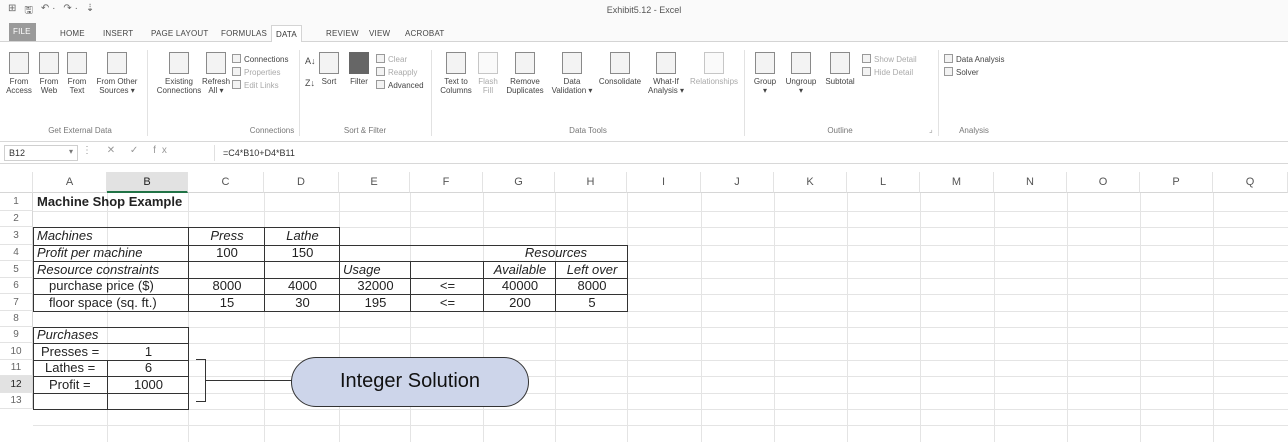  What do you see at coordinates (148, 385) in the screenshot?
I see `cell-b12: 1000` at bounding box center [148, 385].